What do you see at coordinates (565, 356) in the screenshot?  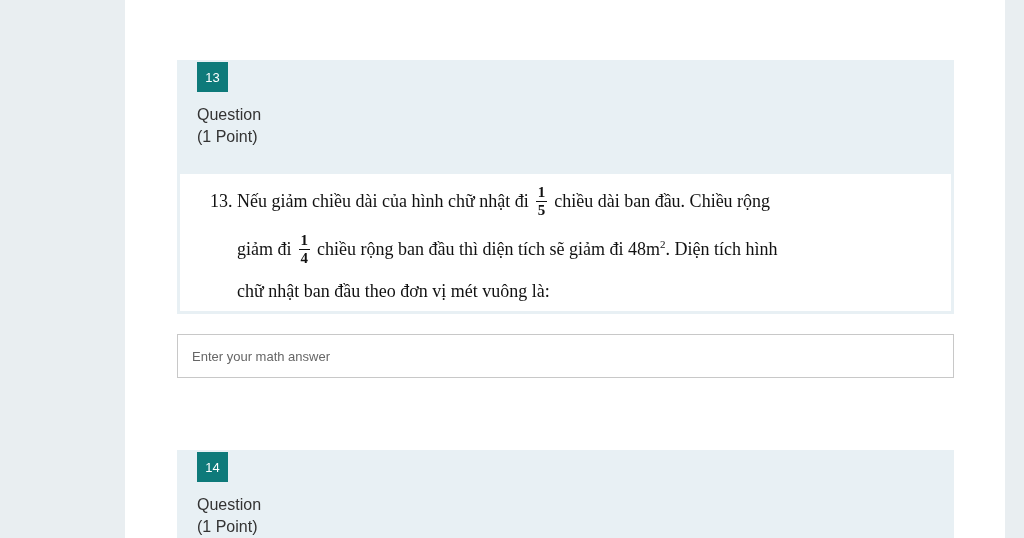 I see `answer-field: Enter your math answer` at bounding box center [565, 356].